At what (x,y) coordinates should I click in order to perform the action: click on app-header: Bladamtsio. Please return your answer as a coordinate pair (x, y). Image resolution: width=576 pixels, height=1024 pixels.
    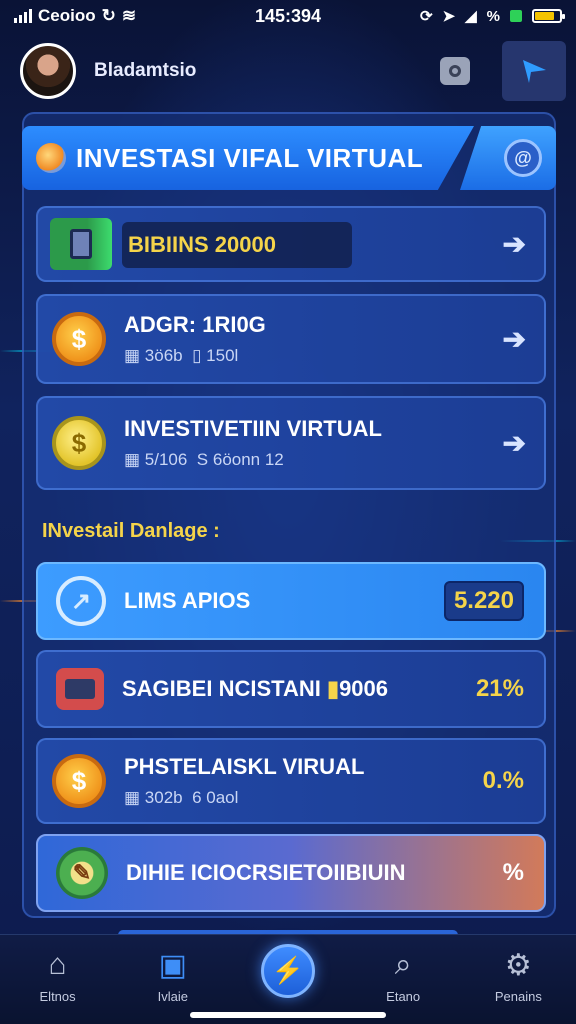
    Looking at the image, I should click on (288, 71).